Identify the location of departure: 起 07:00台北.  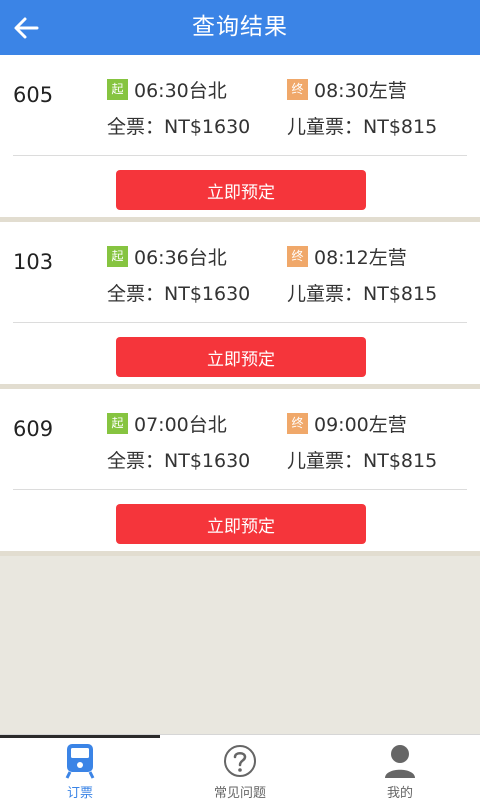
(167, 423).